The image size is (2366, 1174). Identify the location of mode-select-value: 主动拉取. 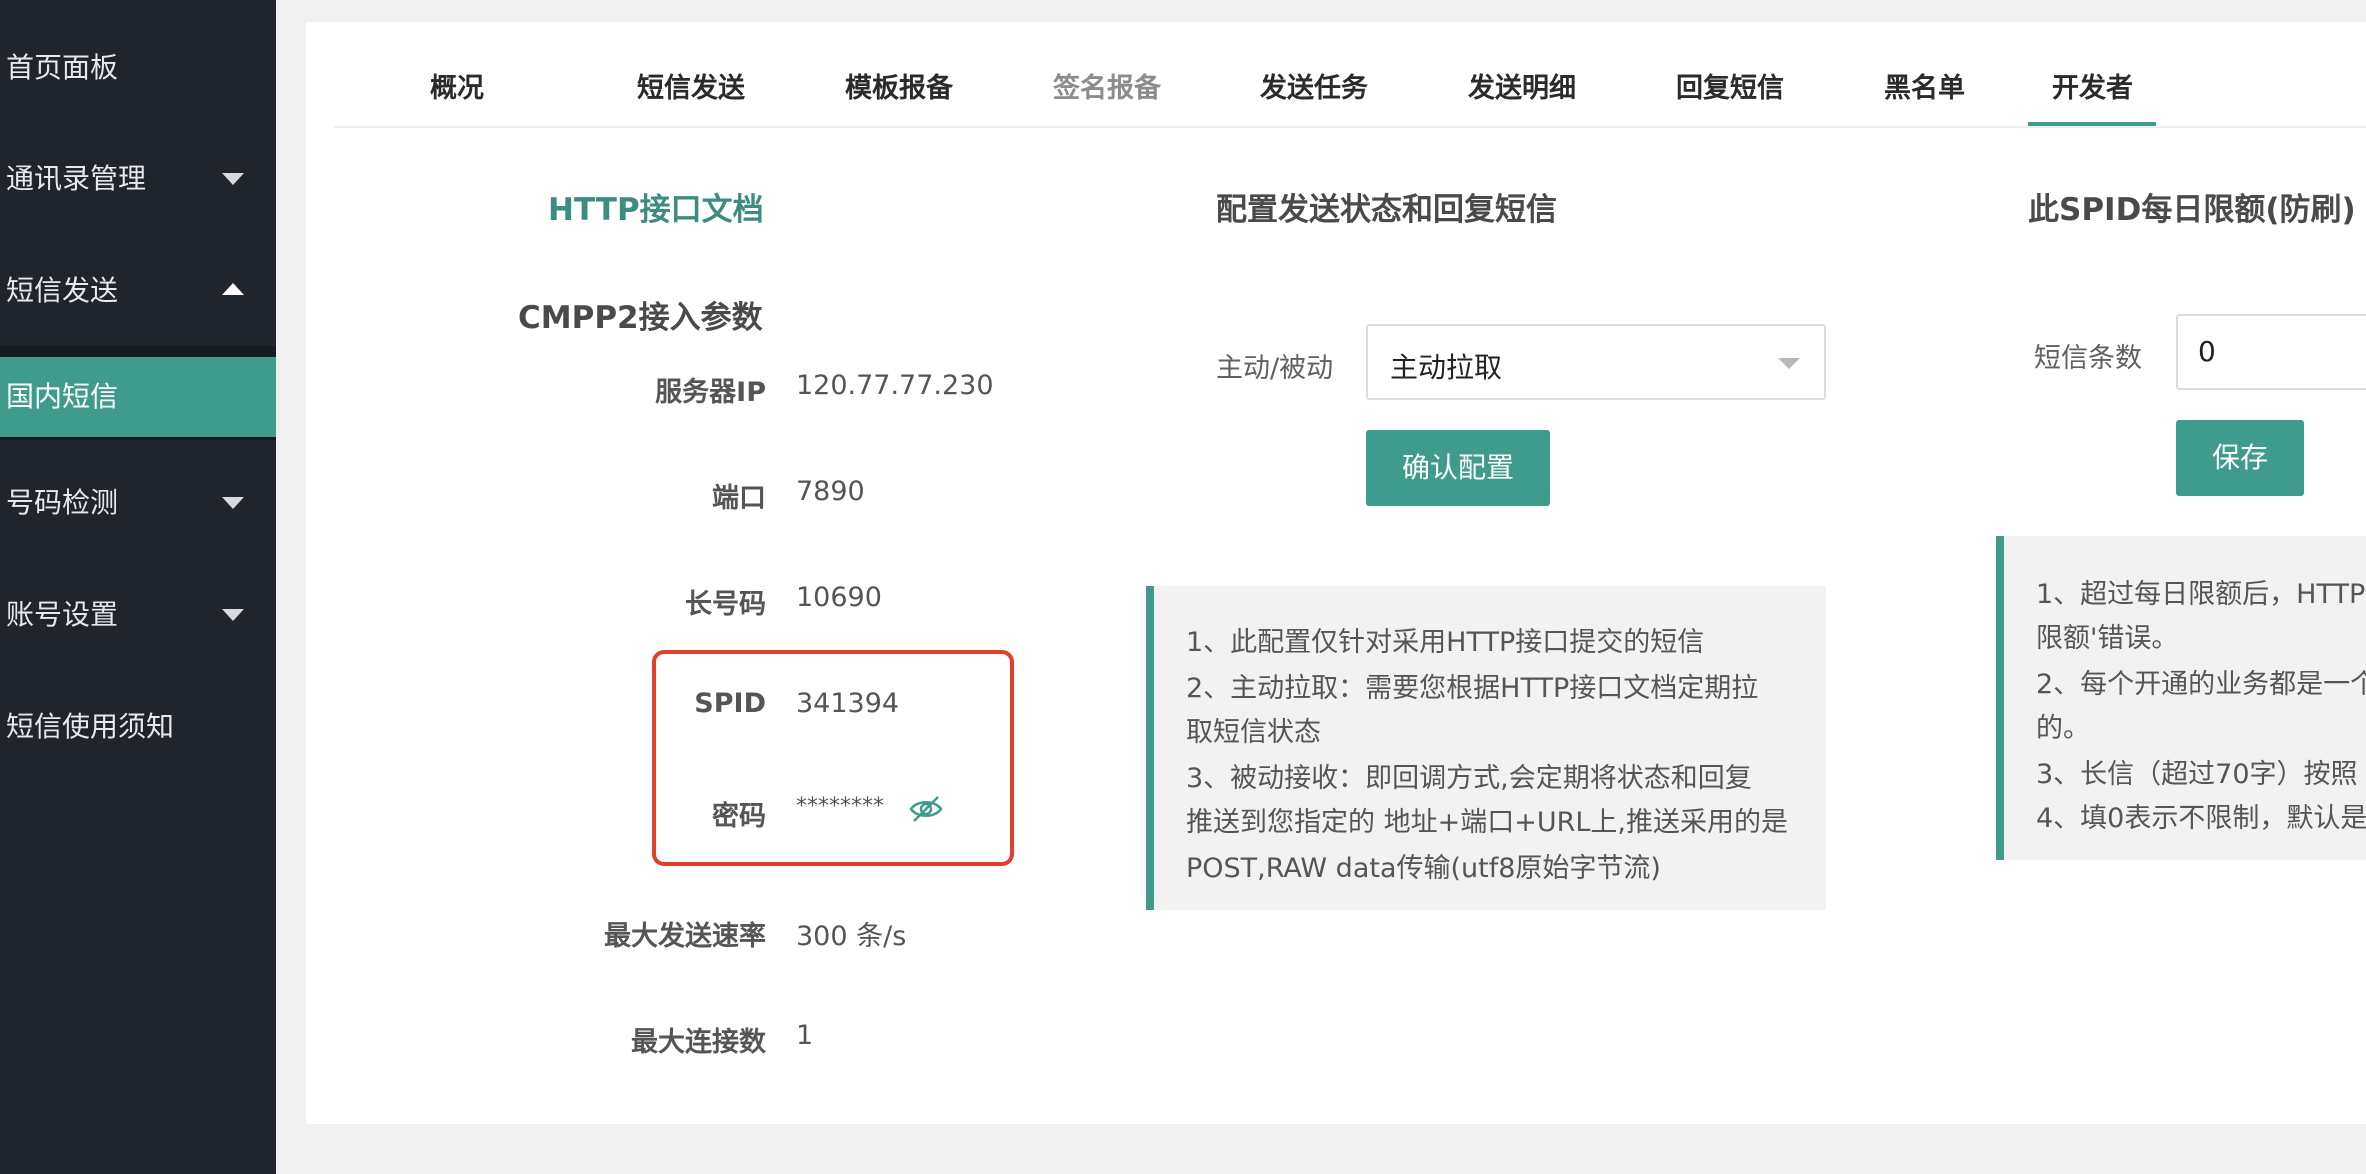
(1446, 367).